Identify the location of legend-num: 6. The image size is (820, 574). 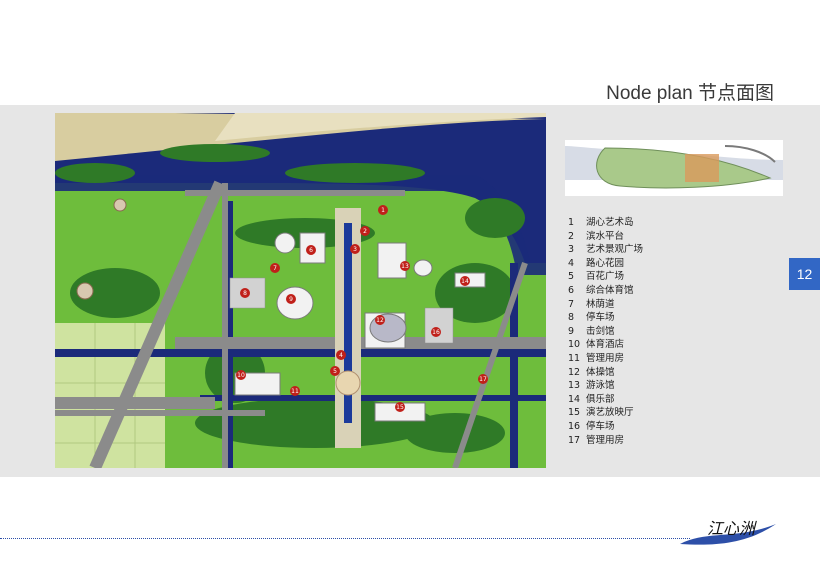
(571, 290).